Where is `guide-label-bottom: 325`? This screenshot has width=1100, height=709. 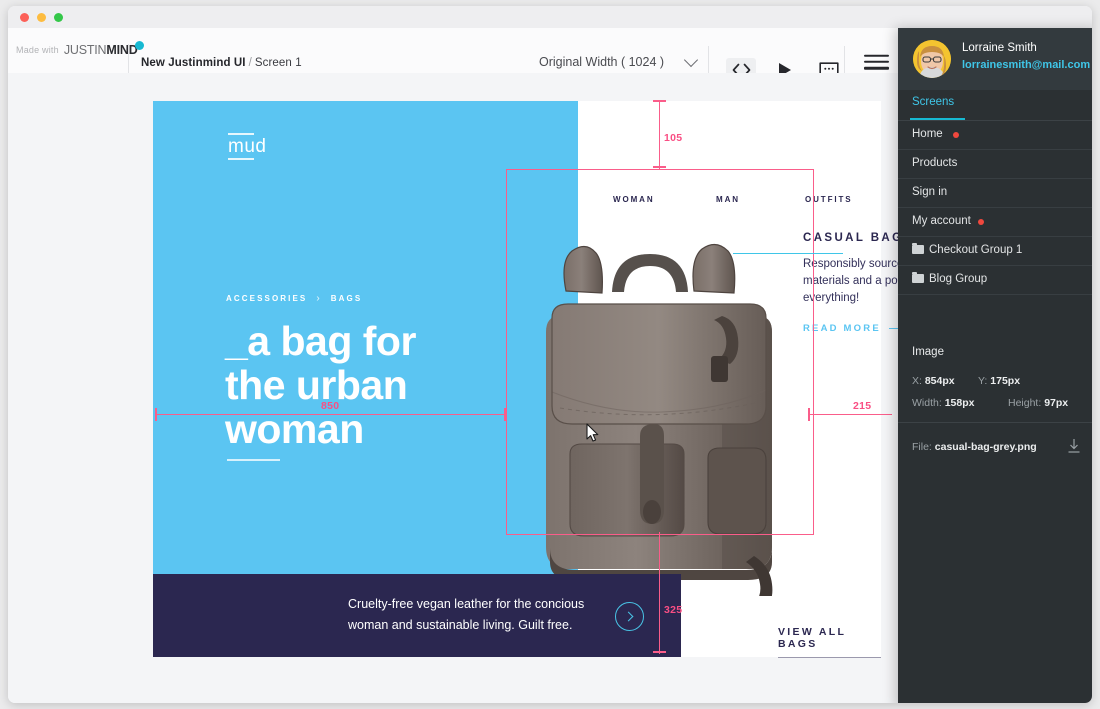 guide-label-bottom: 325 is located at coordinates (673, 610).